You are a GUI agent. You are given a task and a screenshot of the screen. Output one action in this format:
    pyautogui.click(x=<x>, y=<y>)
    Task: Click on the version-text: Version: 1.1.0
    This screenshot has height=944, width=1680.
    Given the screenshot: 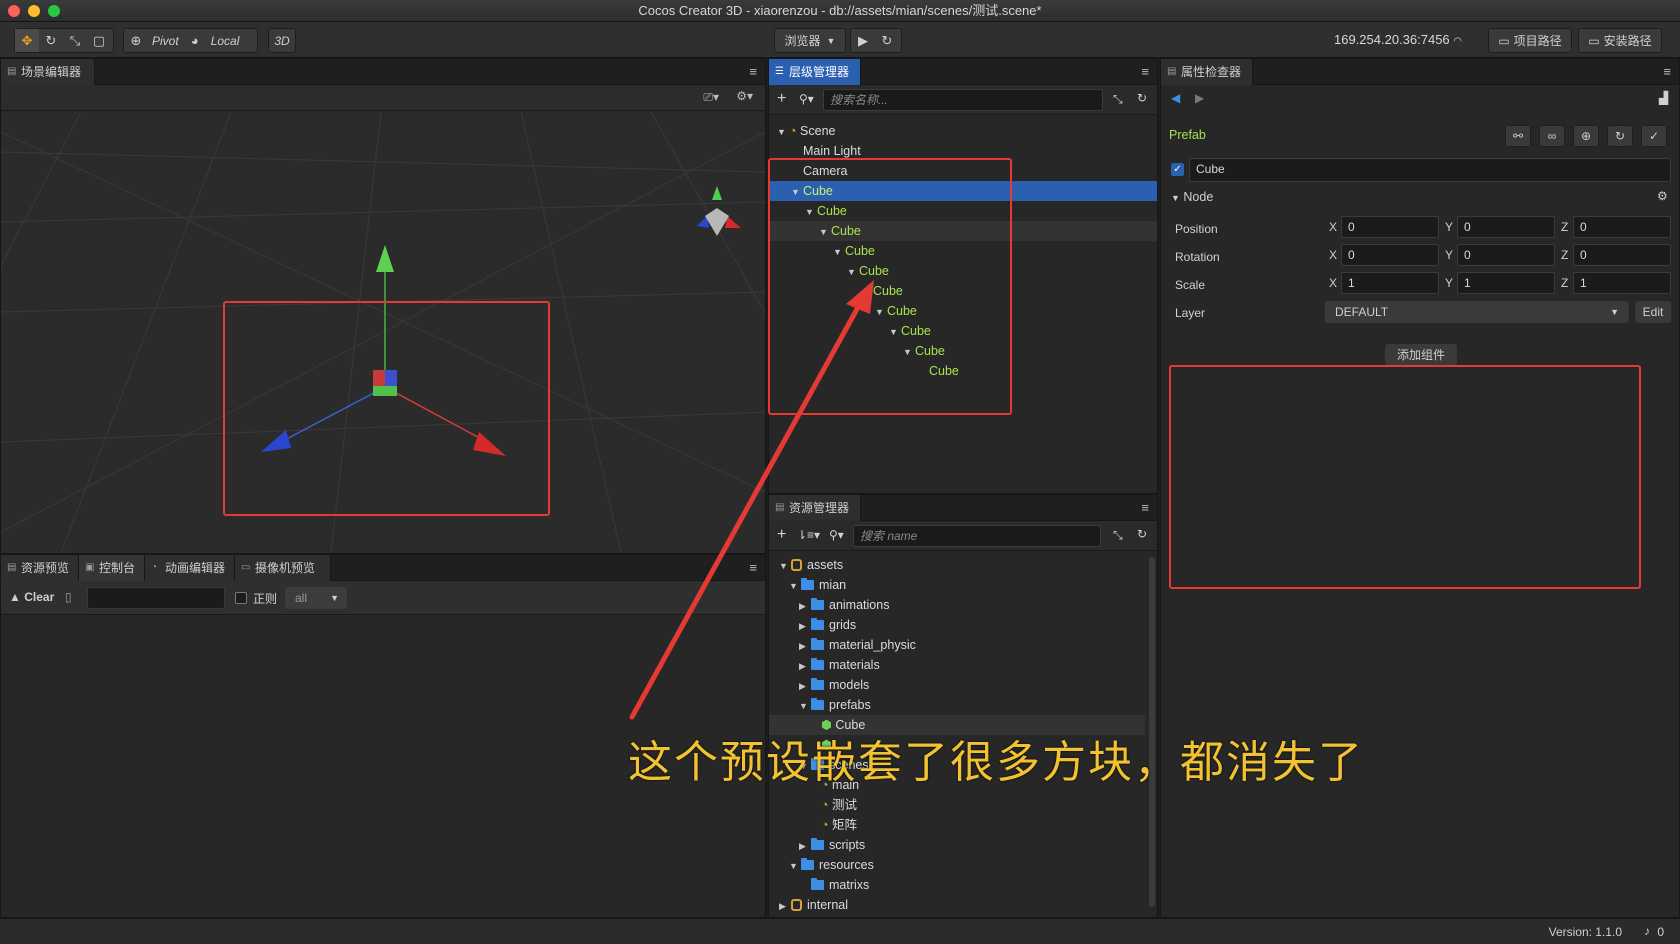 What is the action you would take?
    pyautogui.click(x=1585, y=932)
    